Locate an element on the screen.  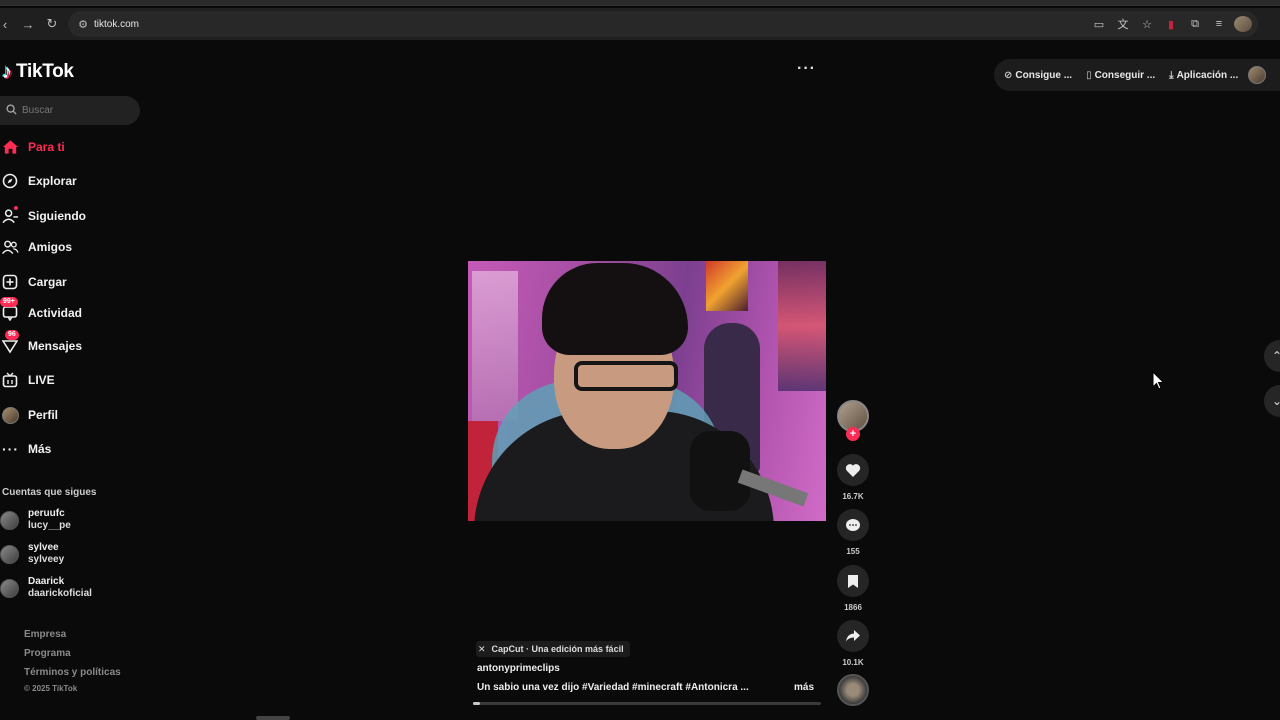
like-count: 16.7K is located at coordinates (853, 496).